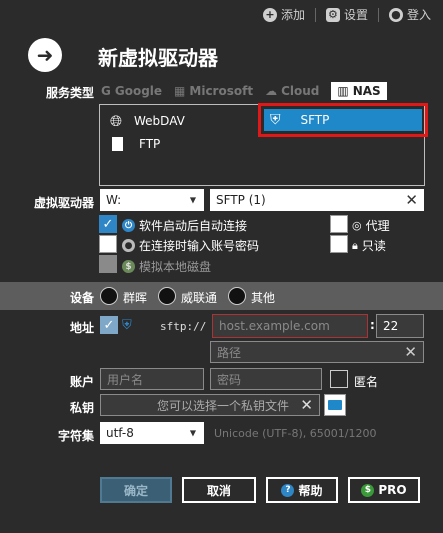 This screenshot has height=533, width=443. Describe the element at coordinates (108, 244) in the screenshot. I see `ask-password-checkbox` at that location.